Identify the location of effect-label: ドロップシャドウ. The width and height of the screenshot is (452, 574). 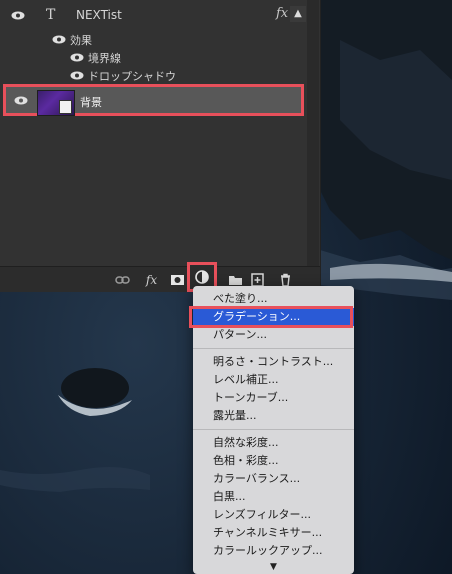
(132, 76).